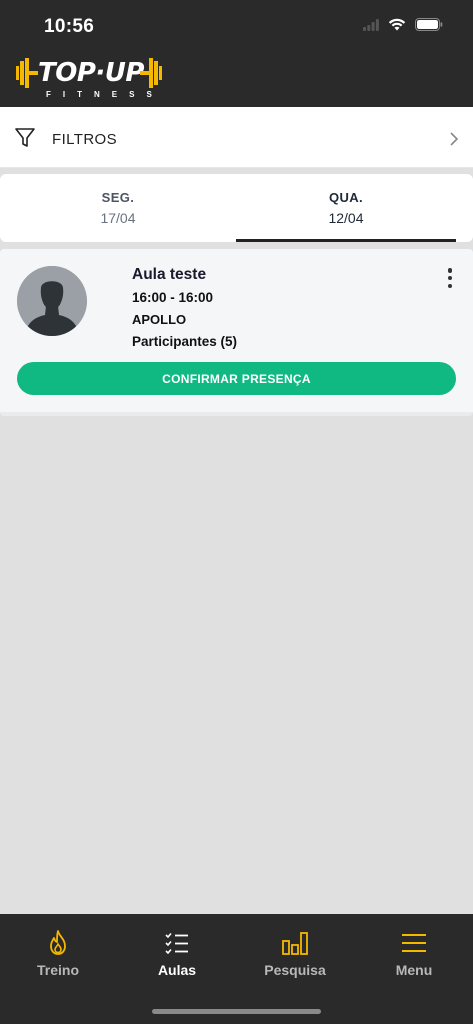 This screenshot has height=1024, width=473. What do you see at coordinates (58, 942) in the screenshot?
I see `flame-icon` at bounding box center [58, 942].